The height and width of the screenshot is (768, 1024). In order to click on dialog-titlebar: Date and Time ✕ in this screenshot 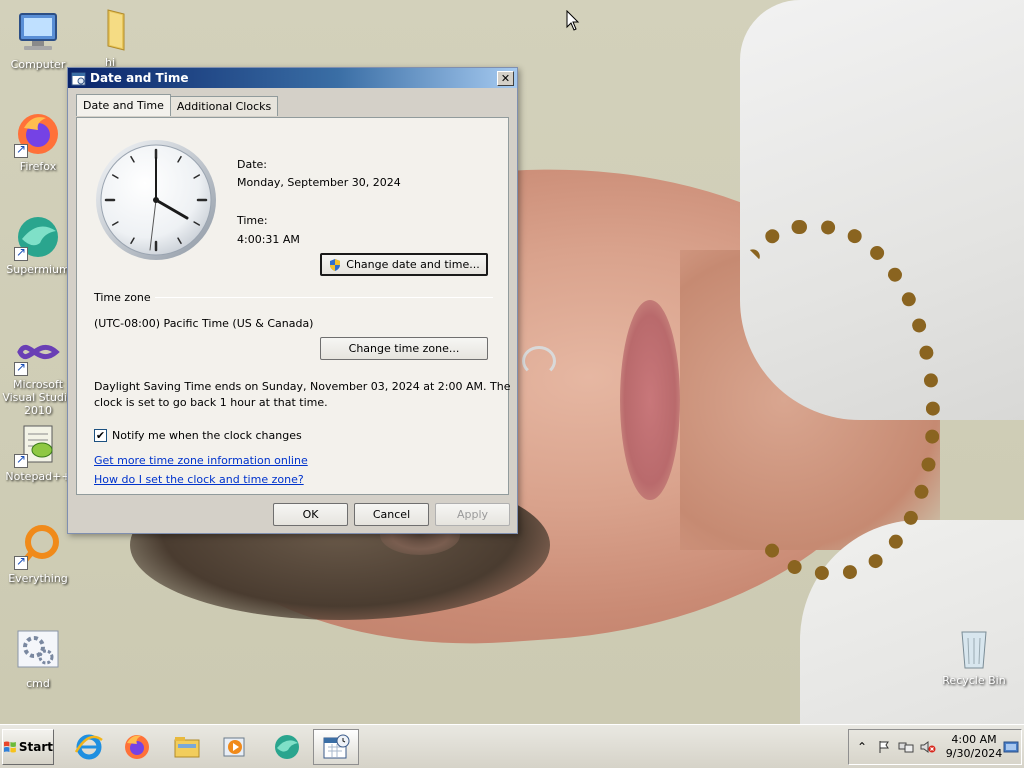, I will do `click(292, 78)`.